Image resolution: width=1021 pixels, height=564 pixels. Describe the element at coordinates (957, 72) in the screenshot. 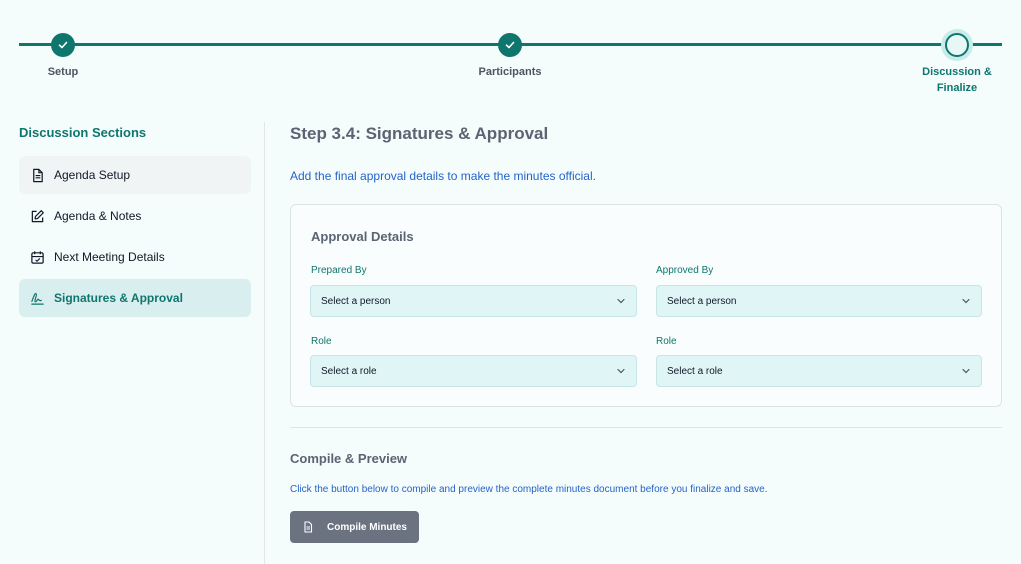

I see `step-discussion-label-line1: Discussion &` at that location.